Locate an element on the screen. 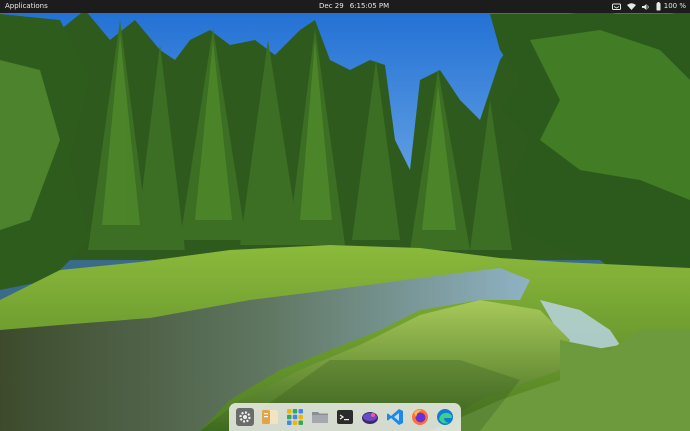 This screenshot has width=690, height=431. clock-time: 6:15:05 PM is located at coordinates (369, 6).